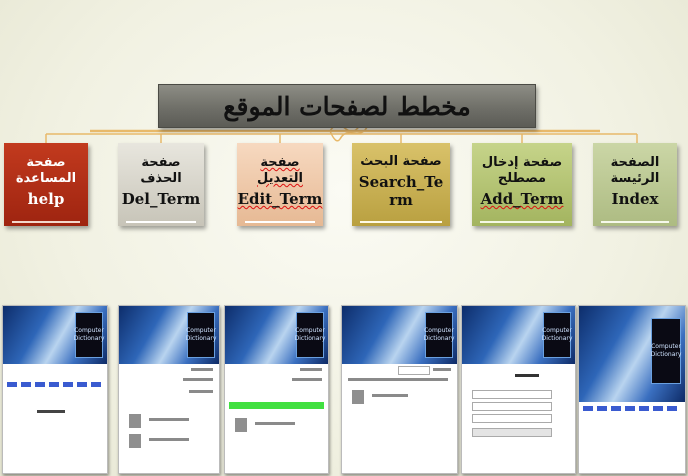 This screenshot has height=476, width=688. Describe the element at coordinates (518, 389) in the screenshot. I see `add-page-screenshot: Computer Dictionary` at that location.